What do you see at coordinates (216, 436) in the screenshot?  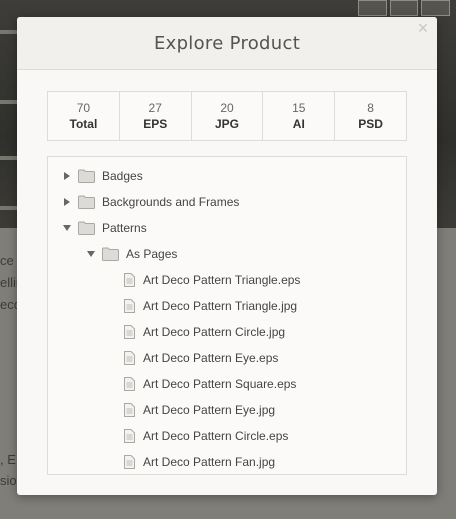 I see `tree-item-label: Art Deco Pattern Circle.eps` at bounding box center [216, 436].